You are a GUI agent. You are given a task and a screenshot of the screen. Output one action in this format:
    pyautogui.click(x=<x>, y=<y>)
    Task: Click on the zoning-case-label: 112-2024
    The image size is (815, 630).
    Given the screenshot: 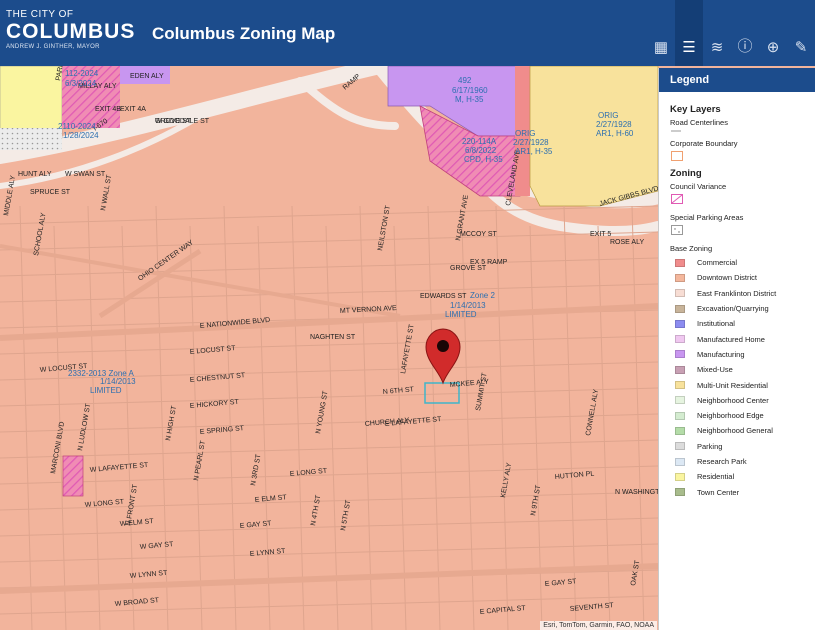 What is the action you would take?
    pyautogui.click(x=82, y=73)
    